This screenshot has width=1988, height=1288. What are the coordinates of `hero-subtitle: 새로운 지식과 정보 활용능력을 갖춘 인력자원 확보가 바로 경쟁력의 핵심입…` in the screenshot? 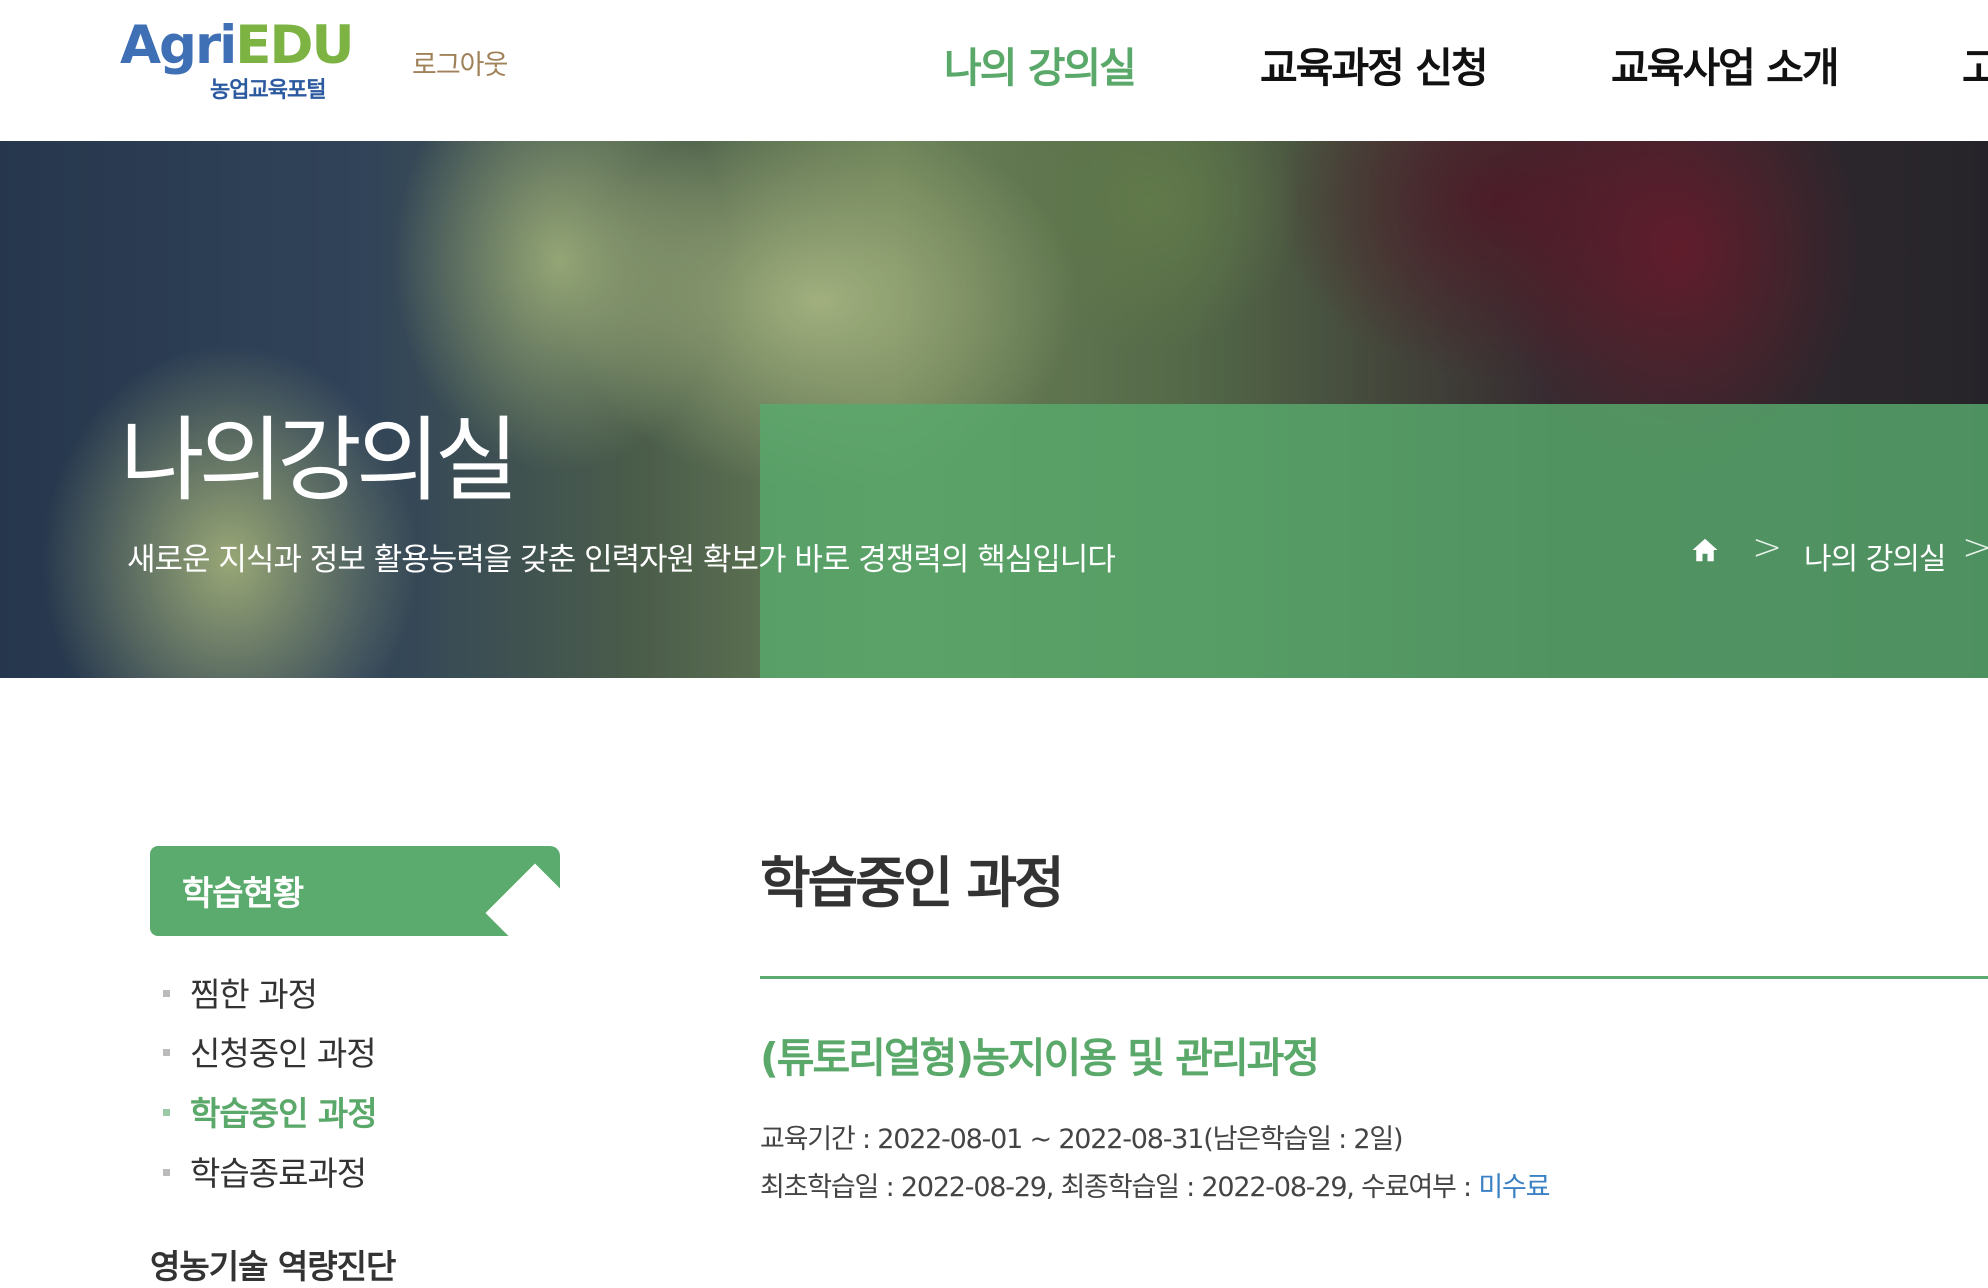 It's located at (621, 560).